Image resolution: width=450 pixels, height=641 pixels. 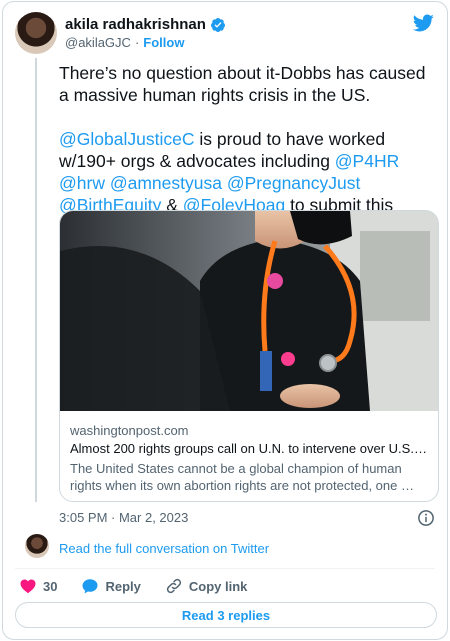 What do you see at coordinates (367, 161) in the screenshot?
I see `mention-p4hr: @P4HR` at bounding box center [367, 161].